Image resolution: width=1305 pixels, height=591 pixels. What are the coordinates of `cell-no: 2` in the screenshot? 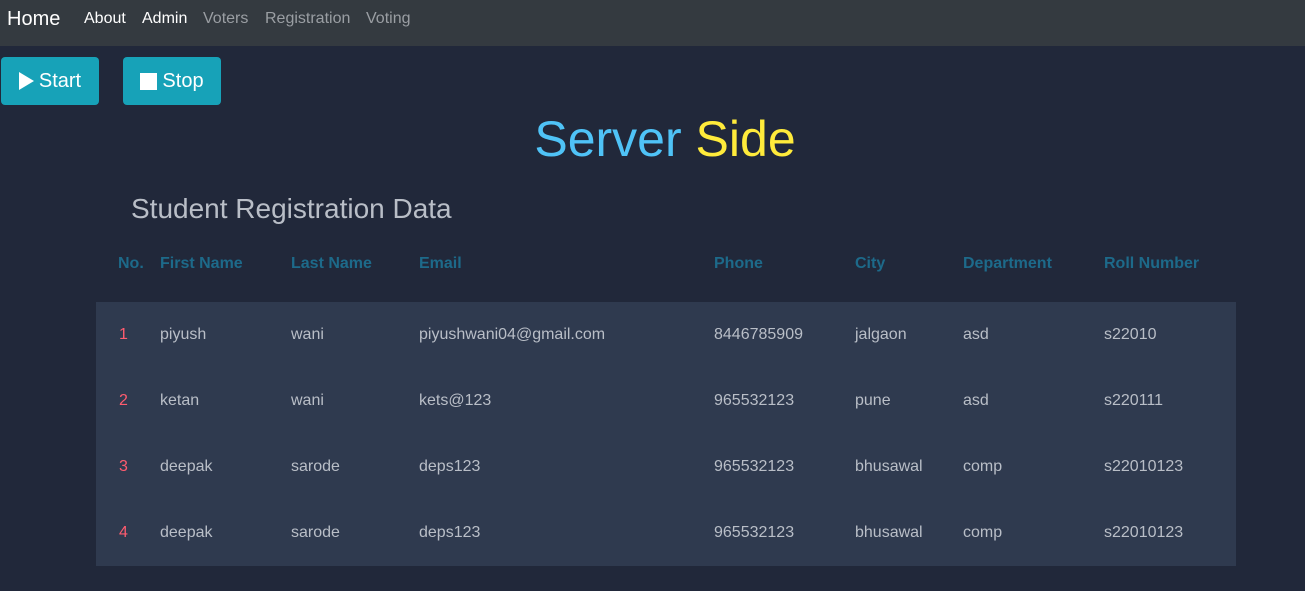 It's located at (123, 400).